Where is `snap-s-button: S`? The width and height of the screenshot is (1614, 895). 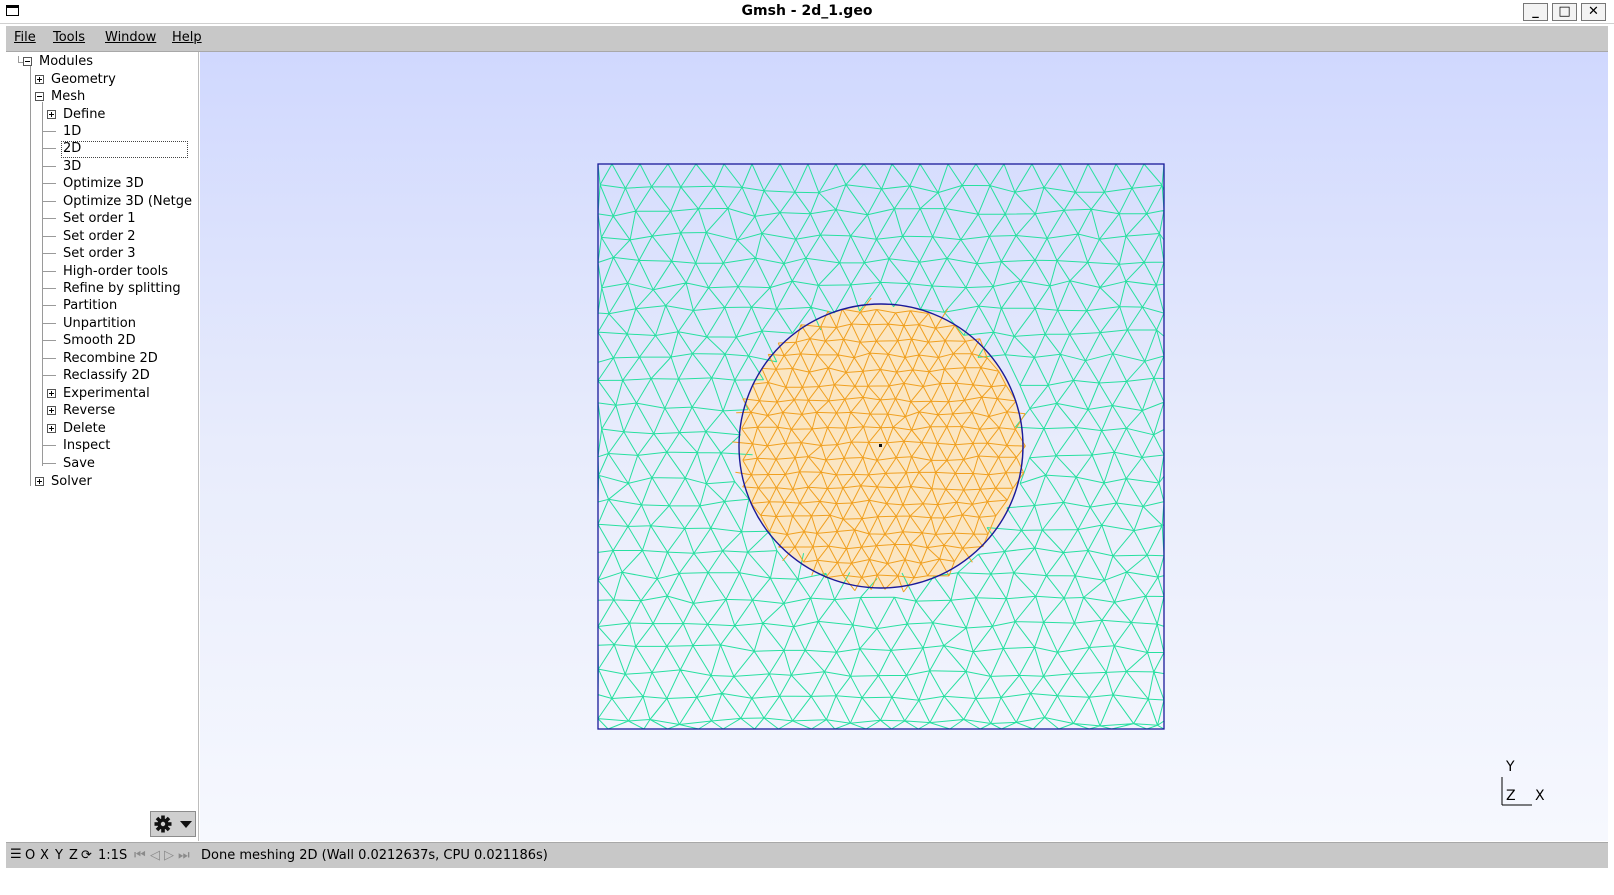
snap-s-button: S is located at coordinates (123, 855).